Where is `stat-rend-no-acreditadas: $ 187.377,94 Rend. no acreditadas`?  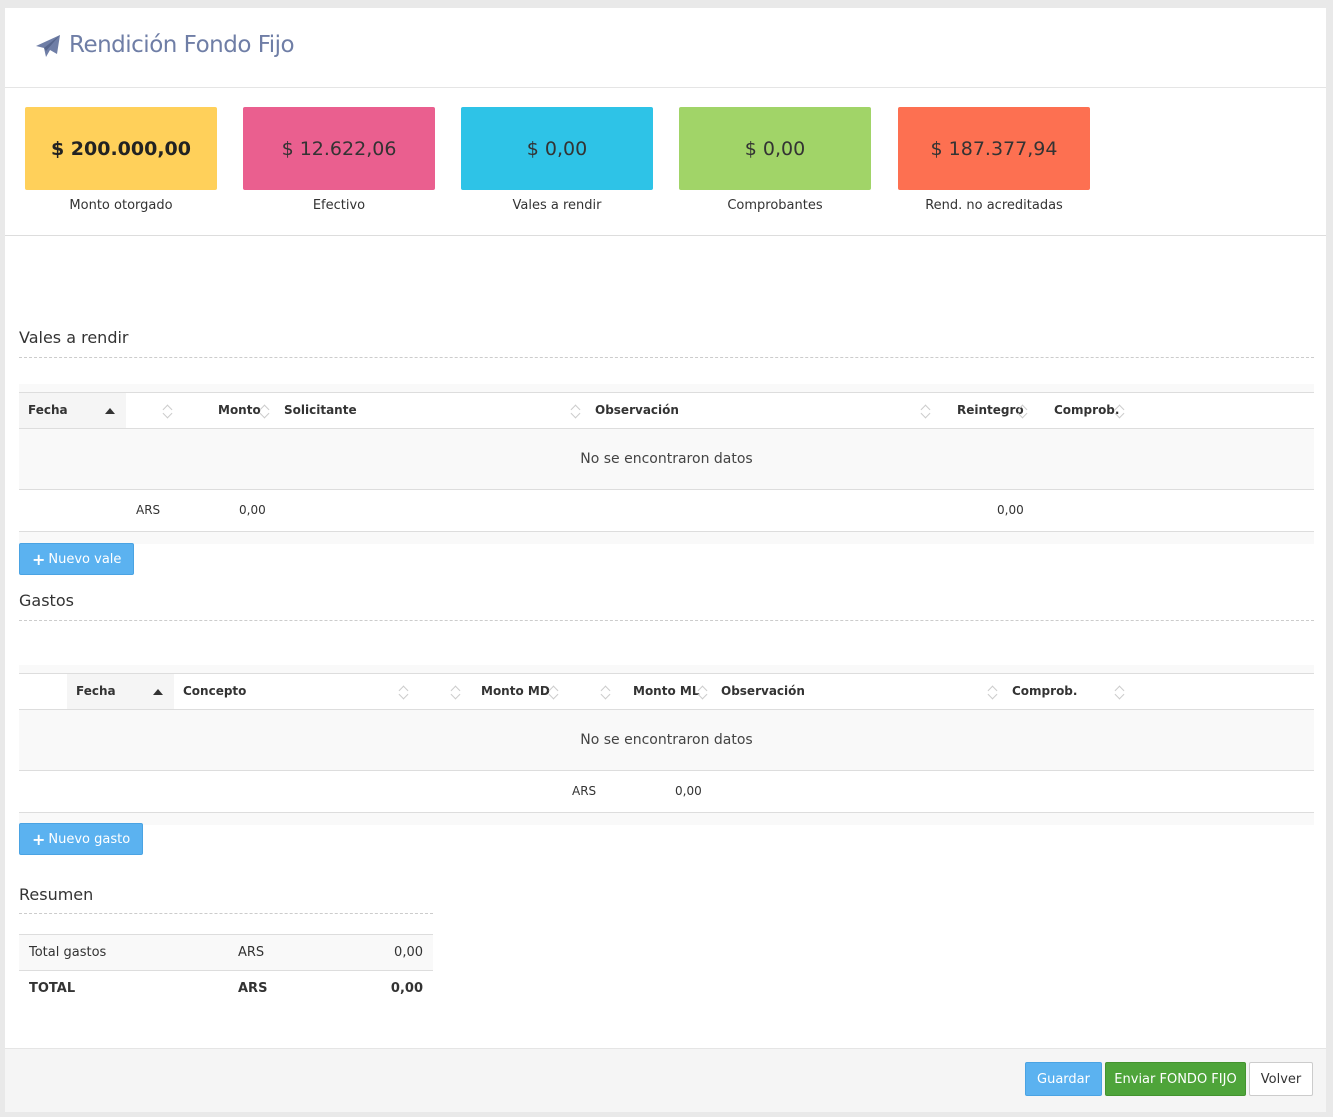 stat-rend-no-acreditadas: $ 187.377,94 Rend. no acreditadas is located at coordinates (994, 160).